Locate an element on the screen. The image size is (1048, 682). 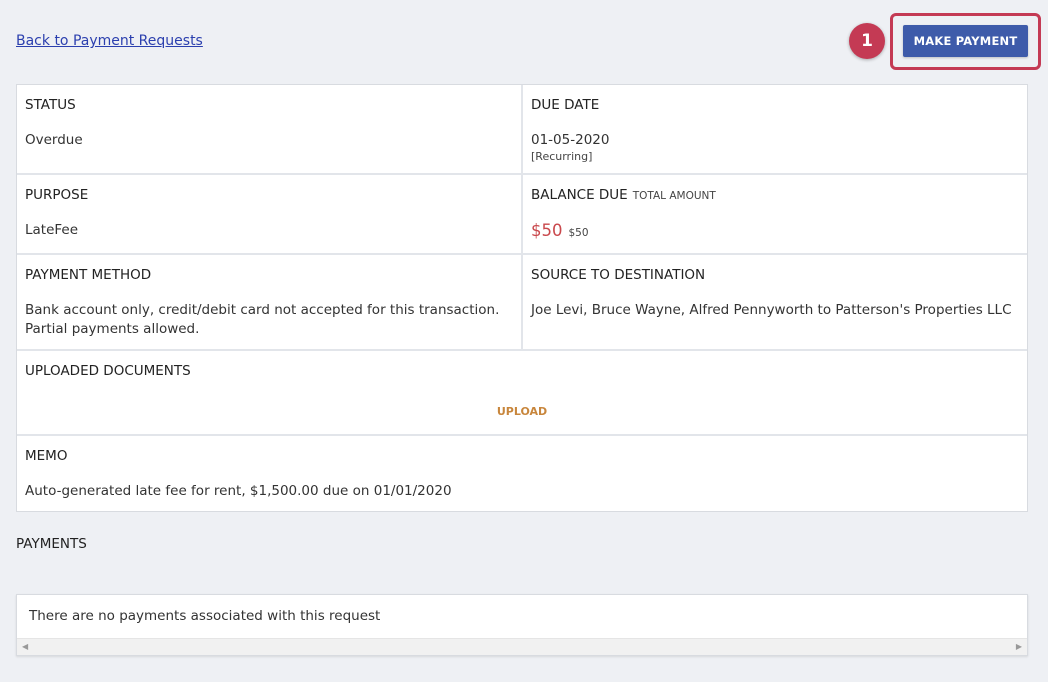
balance-cell: BALANCE DUE TOTAL AMOUNT $50 $50 is located at coordinates (774, 214).